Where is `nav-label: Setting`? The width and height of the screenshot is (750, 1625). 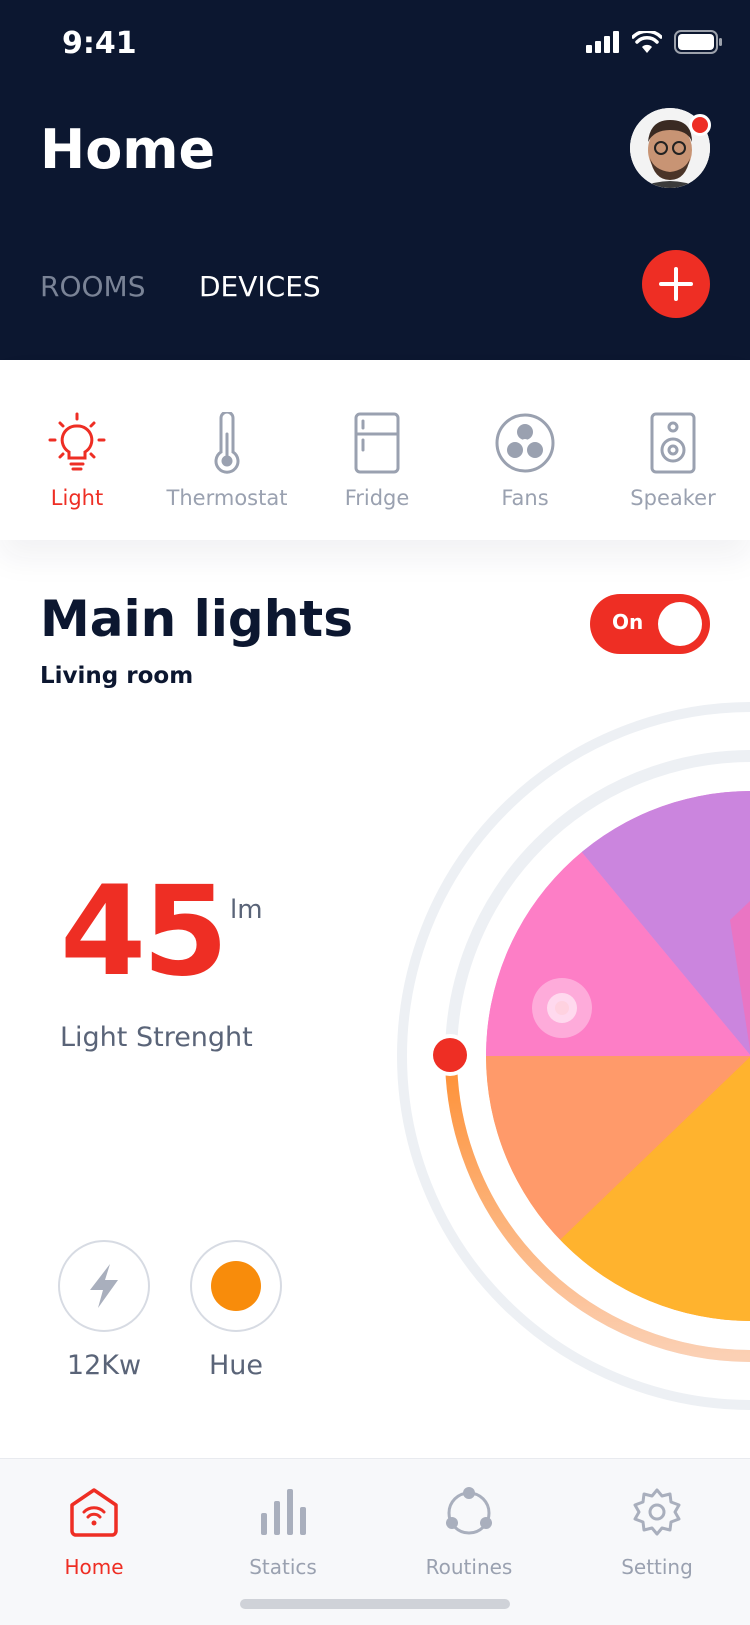
nav-label: Setting is located at coordinates (657, 1567).